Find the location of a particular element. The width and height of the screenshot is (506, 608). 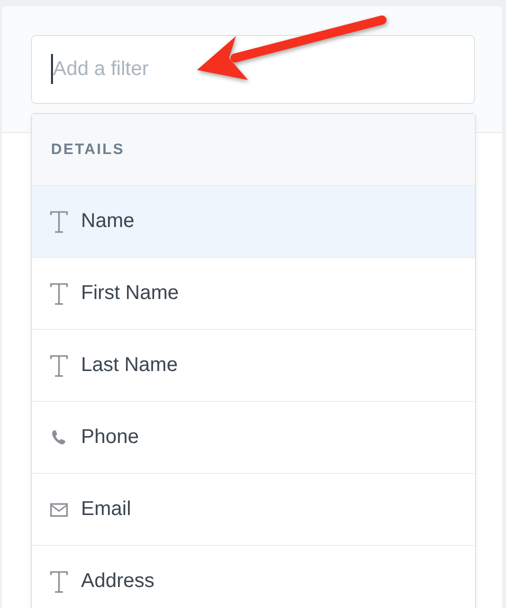

section-heading: DETAILS is located at coordinates (88, 149).